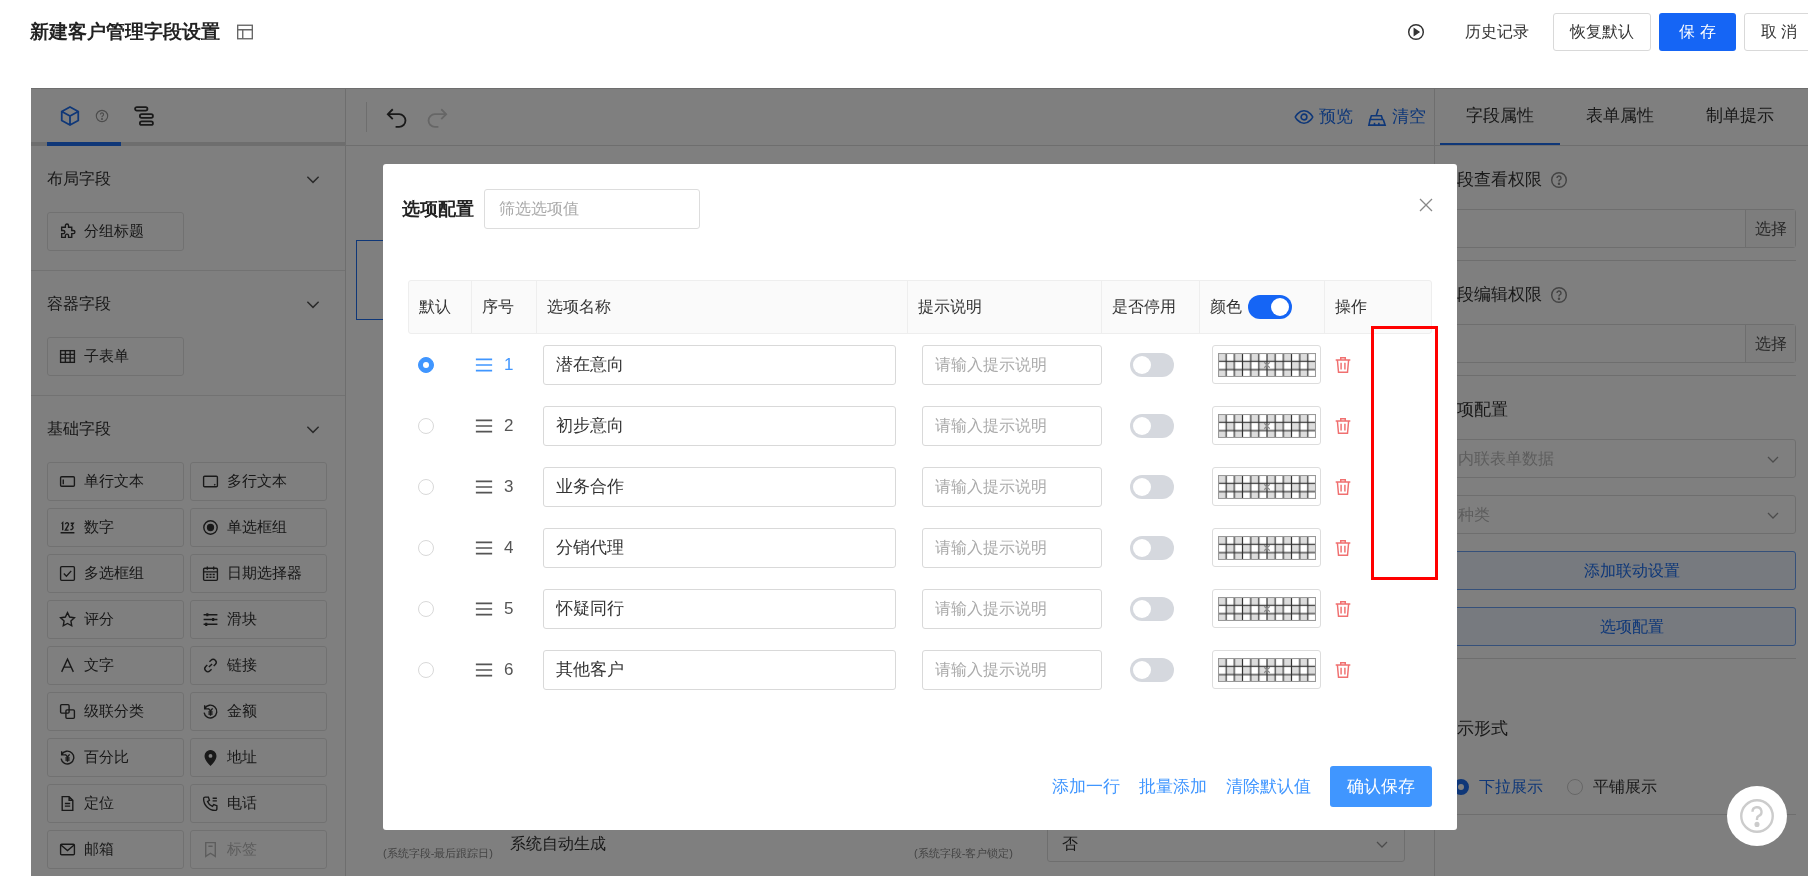 This screenshot has width=1808, height=876. What do you see at coordinates (592, 209) in the screenshot?
I see `filter-field: 筛选选项值` at bounding box center [592, 209].